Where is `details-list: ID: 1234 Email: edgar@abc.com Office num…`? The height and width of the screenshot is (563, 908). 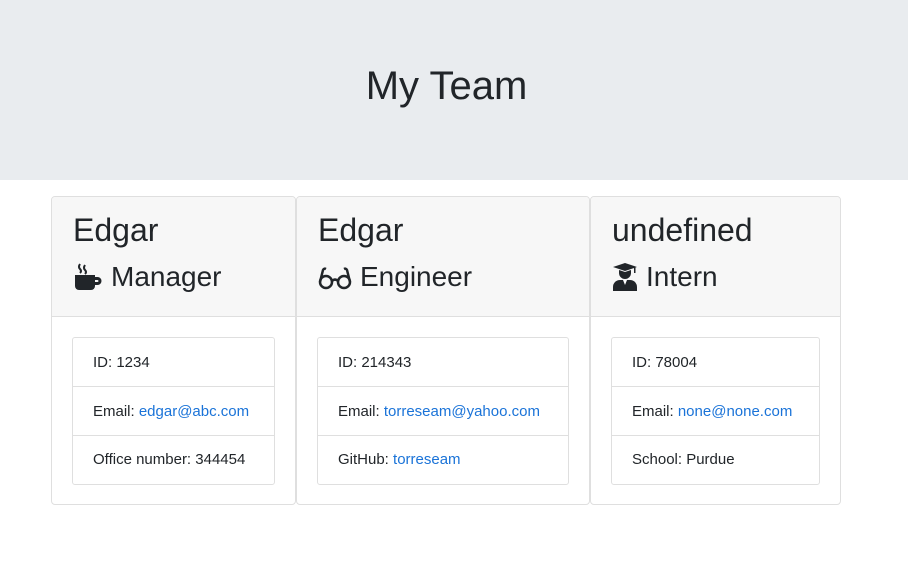
details-list: ID: 1234 Email: edgar@abc.com Office num… is located at coordinates (173, 411).